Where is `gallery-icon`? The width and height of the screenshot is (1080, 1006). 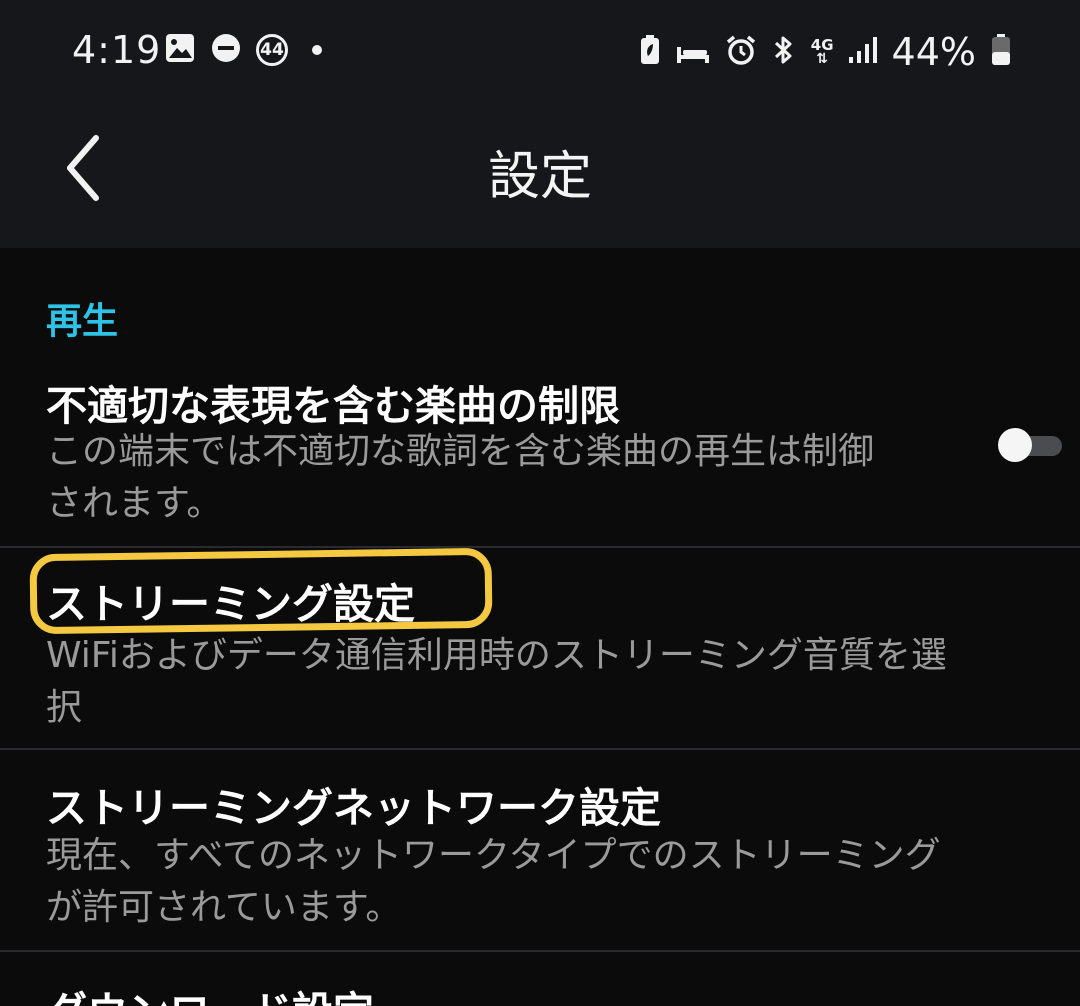
gallery-icon is located at coordinates (180, 50).